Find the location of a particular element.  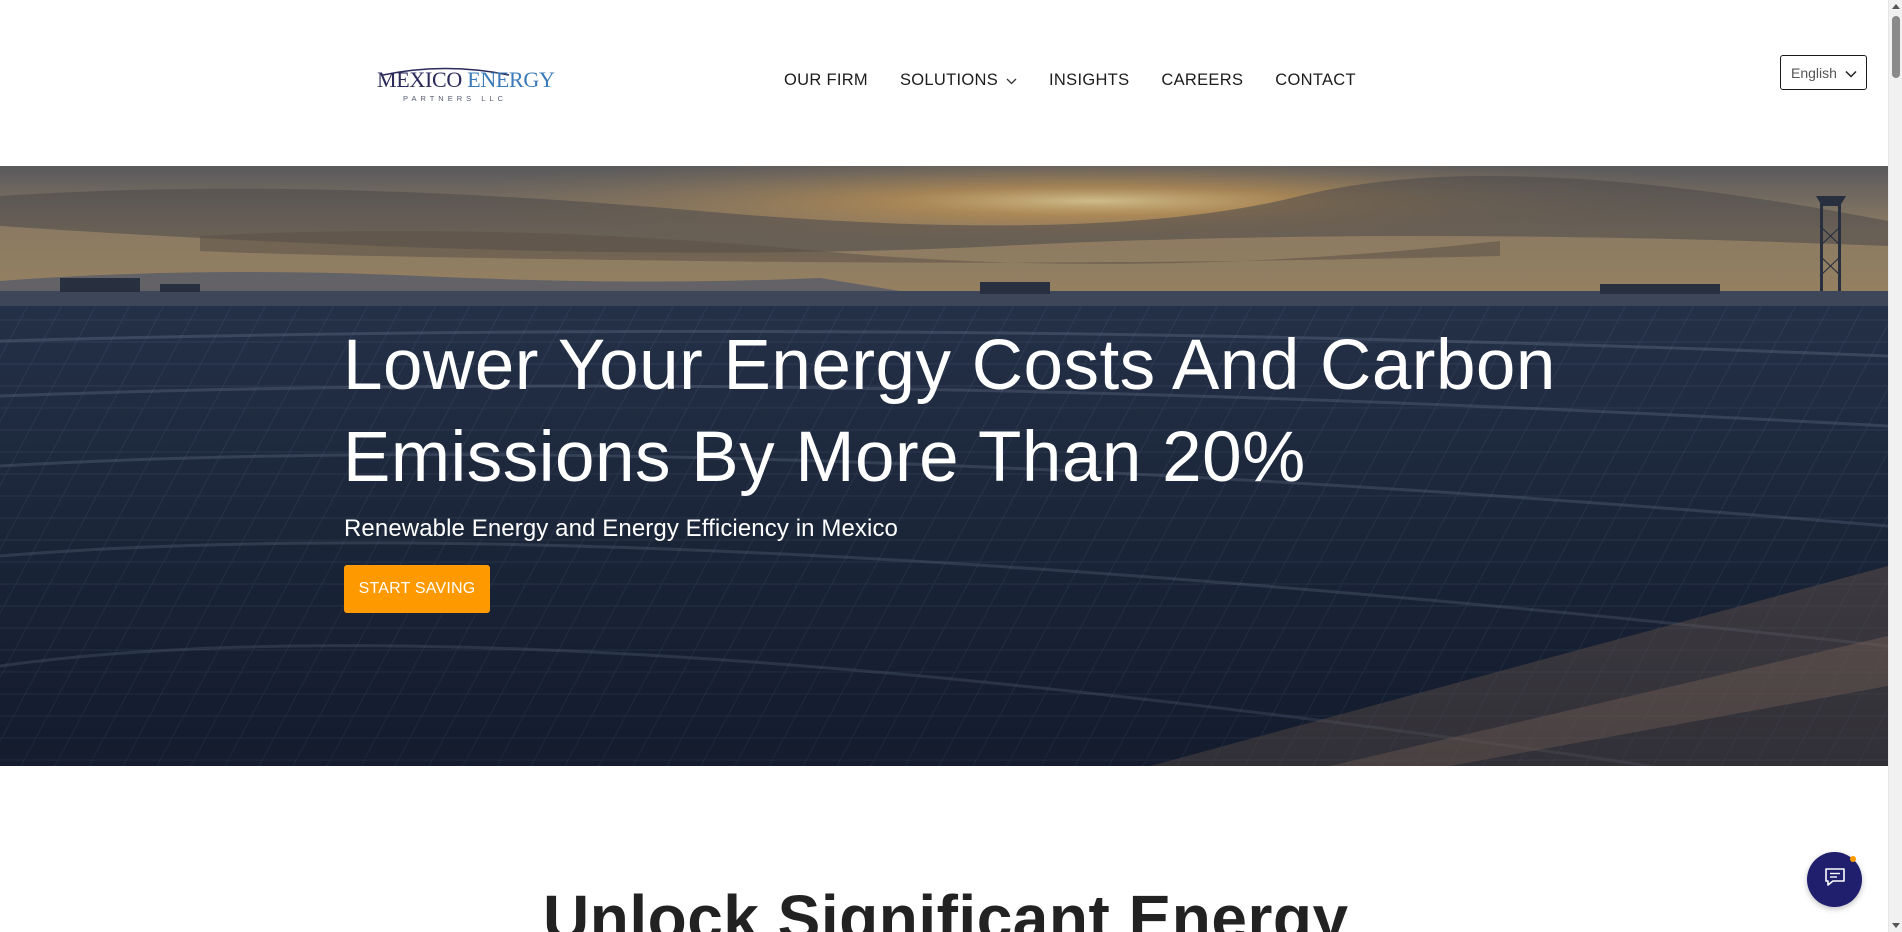

scroll-thumb is located at coordinates (1896, 47).